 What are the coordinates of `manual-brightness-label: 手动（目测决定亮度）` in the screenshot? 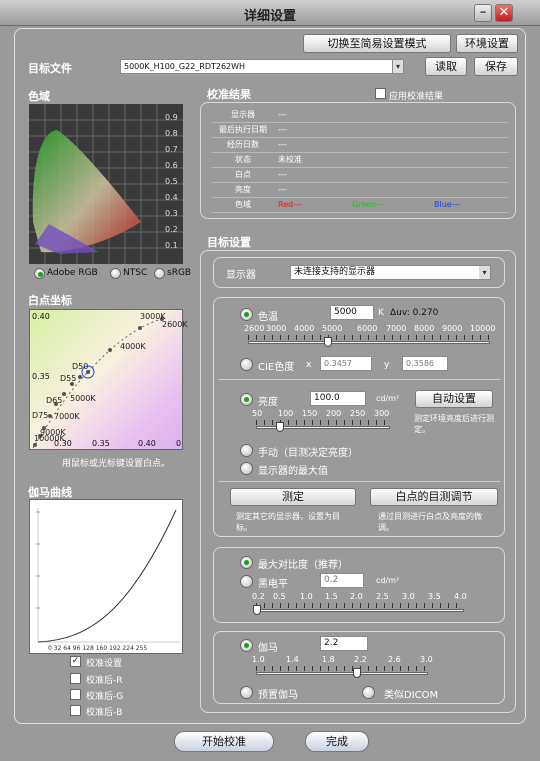 It's located at (308, 453).